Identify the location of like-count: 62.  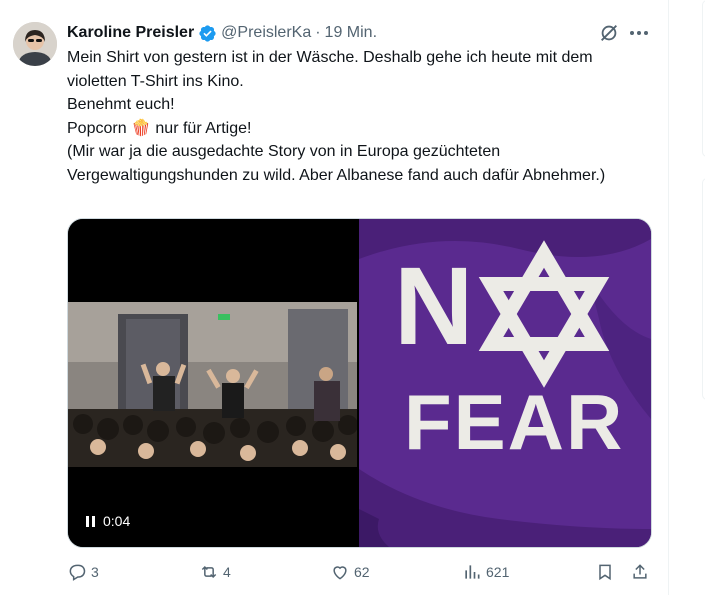
(362, 572).